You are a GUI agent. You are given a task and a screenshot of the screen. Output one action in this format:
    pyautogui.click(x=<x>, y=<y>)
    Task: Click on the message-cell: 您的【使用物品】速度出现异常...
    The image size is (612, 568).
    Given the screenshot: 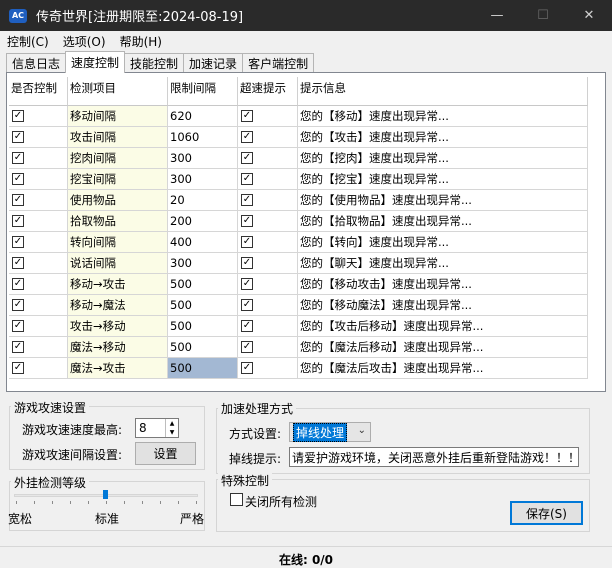 What is the action you would take?
    pyautogui.click(x=443, y=200)
    